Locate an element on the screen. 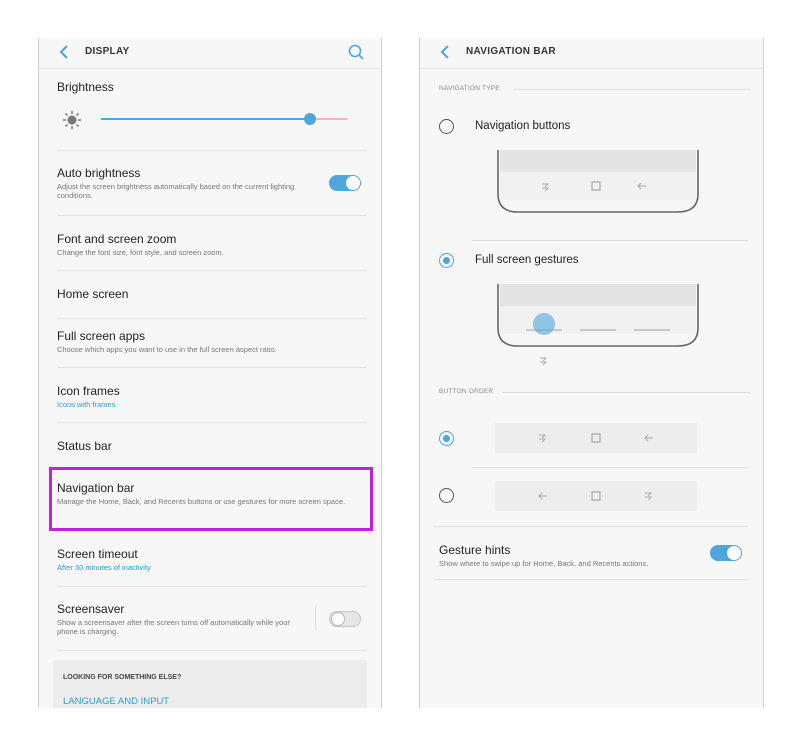  home-screen-setting: Home screen is located at coordinates (212, 294).